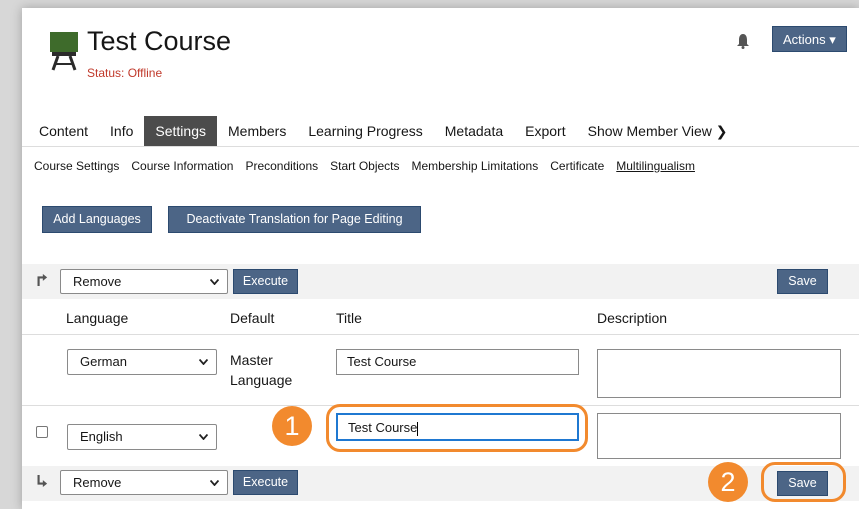 The height and width of the screenshot is (509, 859). What do you see at coordinates (802, 281) in the screenshot?
I see `save-button-top: Save` at bounding box center [802, 281].